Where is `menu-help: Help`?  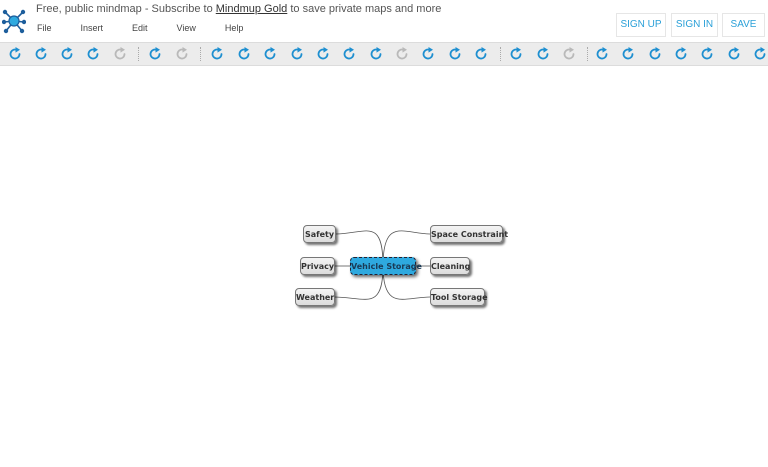 menu-help: Help is located at coordinates (234, 28).